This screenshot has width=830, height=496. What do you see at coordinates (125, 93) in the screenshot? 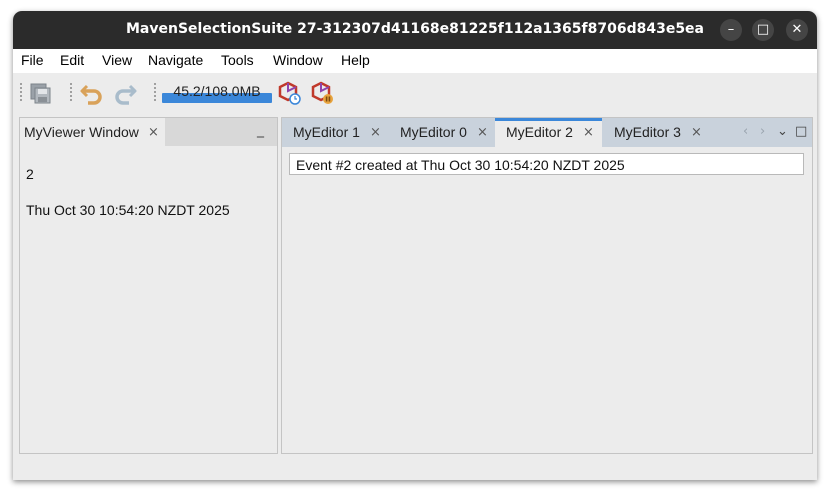
I see `redo-icon` at bounding box center [125, 93].